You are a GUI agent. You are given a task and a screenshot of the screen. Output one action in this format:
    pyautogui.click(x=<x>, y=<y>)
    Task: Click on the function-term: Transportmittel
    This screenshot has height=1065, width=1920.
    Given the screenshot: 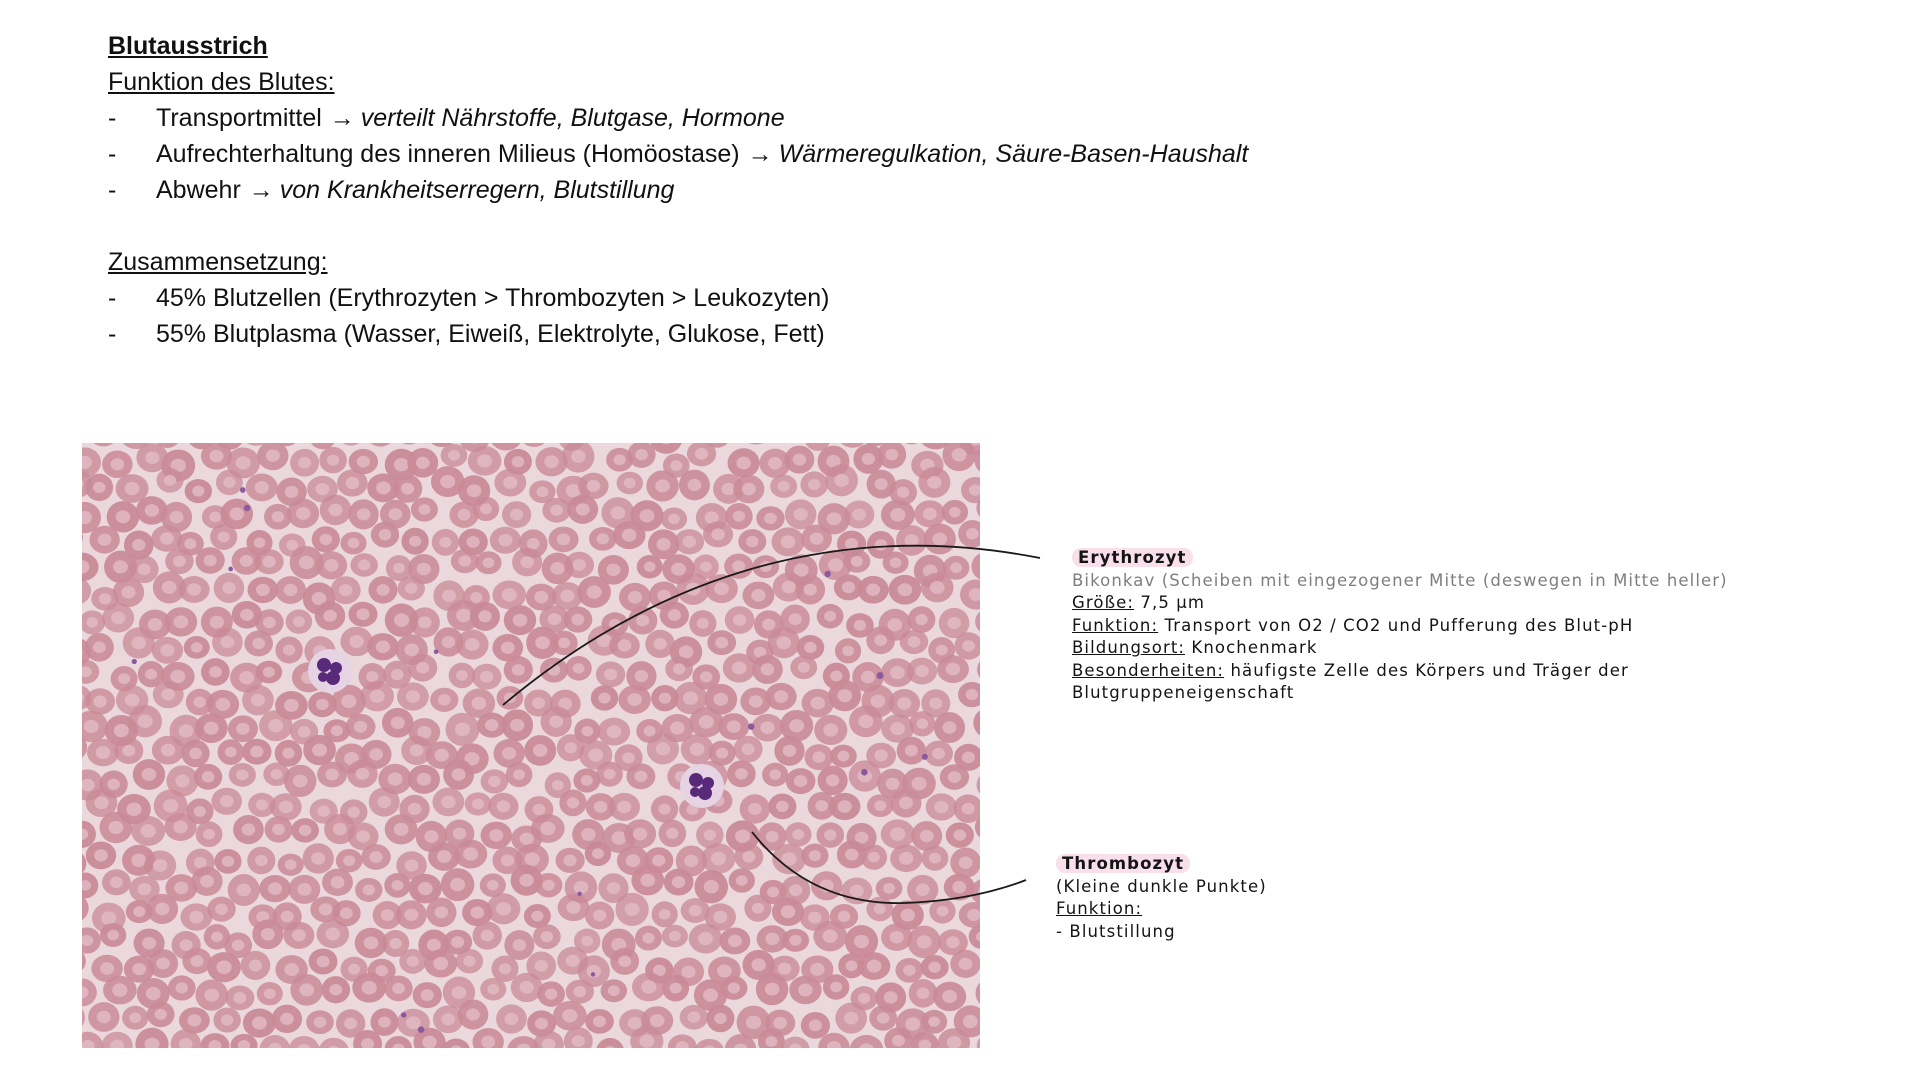 What is the action you would take?
    pyautogui.click(x=239, y=118)
    